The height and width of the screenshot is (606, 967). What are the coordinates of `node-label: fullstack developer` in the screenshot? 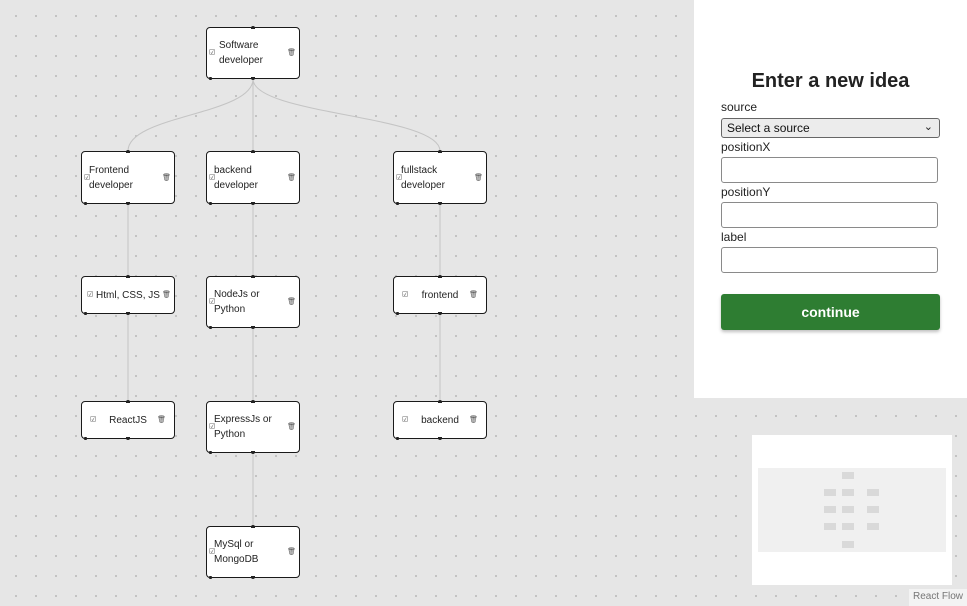 It's located at (423, 177).